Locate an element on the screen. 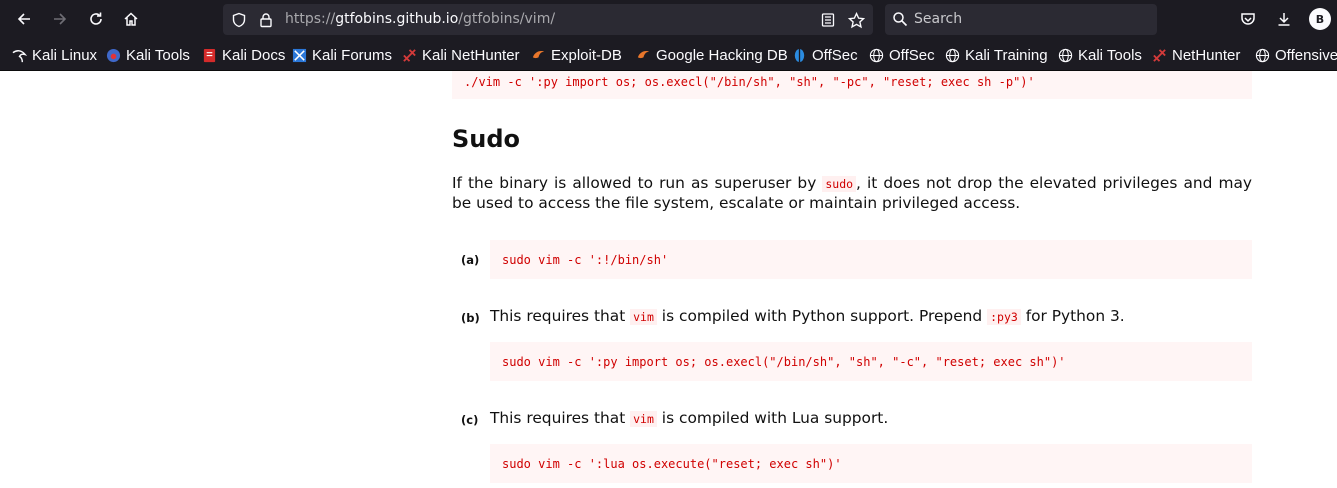 This screenshot has width=1337, height=488. reader-view-icon is located at coordinates (828, 20).